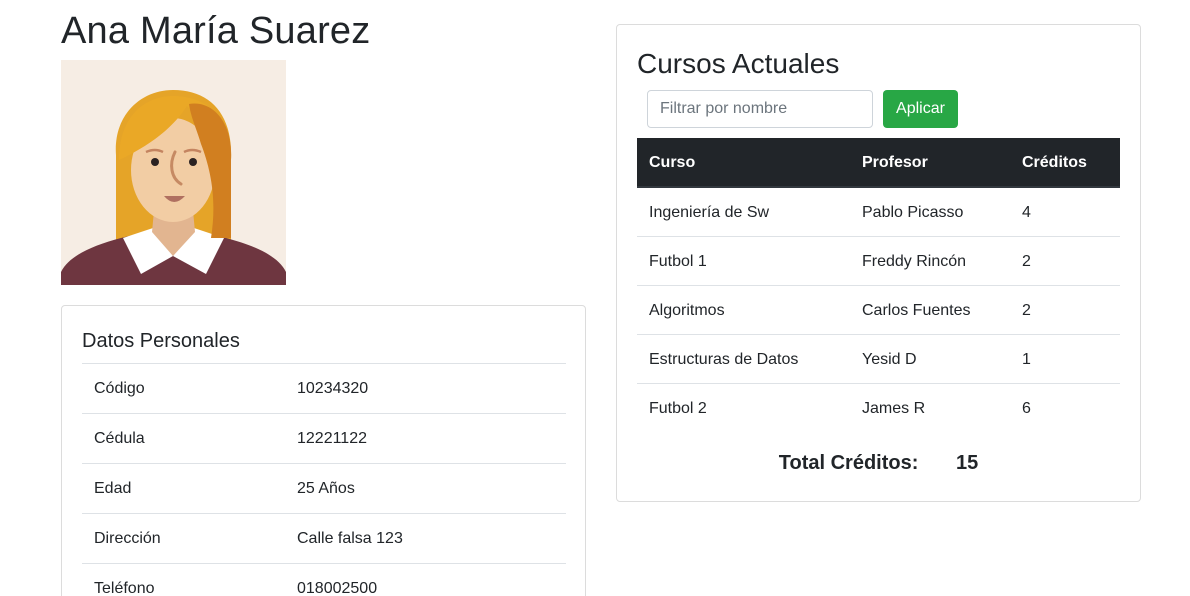 Image resolution: width=1190 pixels, height=596 pixels. Describe the element at coordinates (672, 162) in the screenshot. I see `column-header-course: Curso` at that location.